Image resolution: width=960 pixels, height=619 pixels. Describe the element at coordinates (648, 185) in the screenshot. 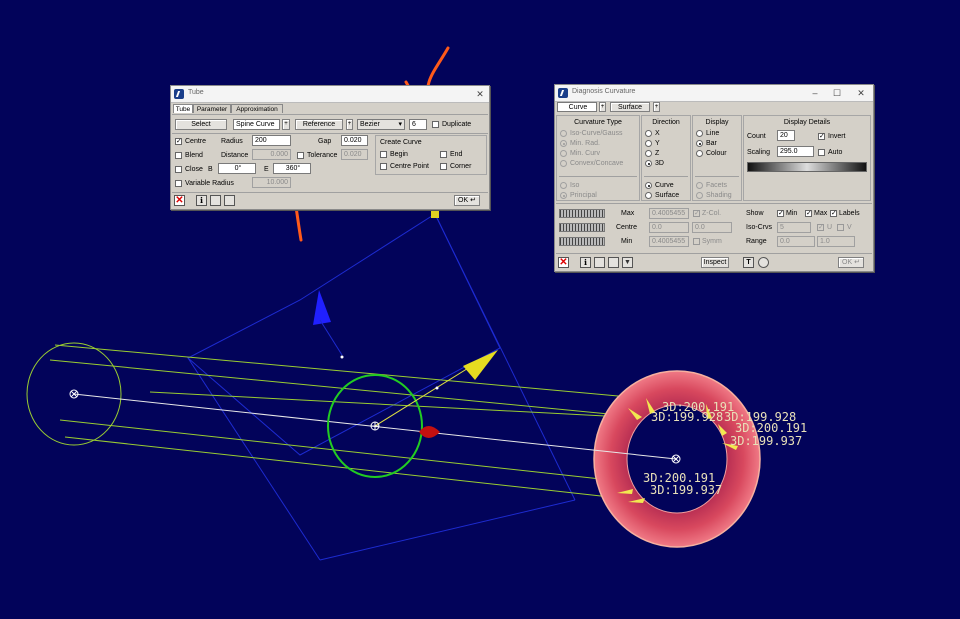

I see `radio-curve` at that location.